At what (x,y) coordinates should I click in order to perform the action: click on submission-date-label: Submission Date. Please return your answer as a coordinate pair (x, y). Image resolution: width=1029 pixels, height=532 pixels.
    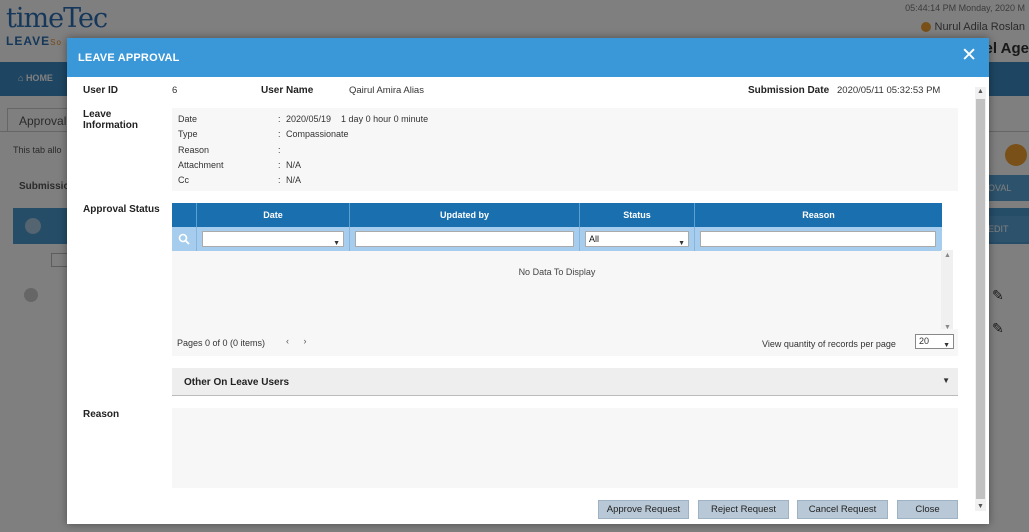
    Looking at the image, I should click on (789, 90).